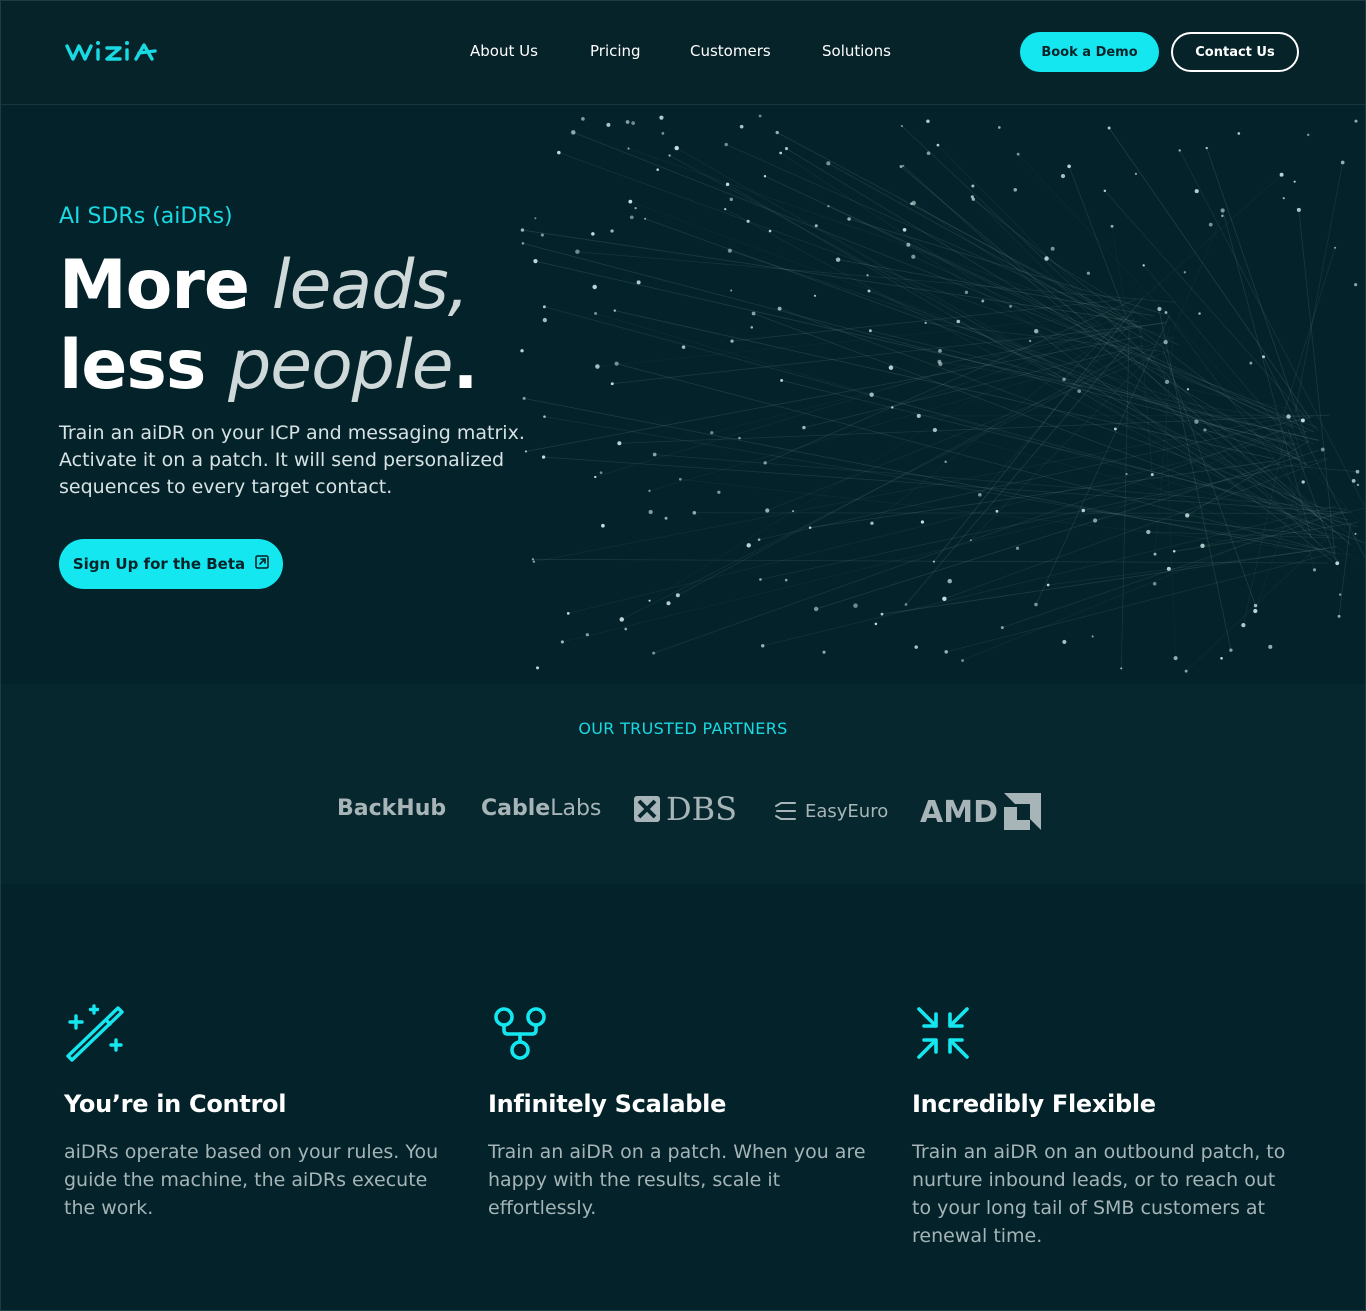  I want to click on feature-title-flexible: Incredibly Flexible, so click(1034, 1104).